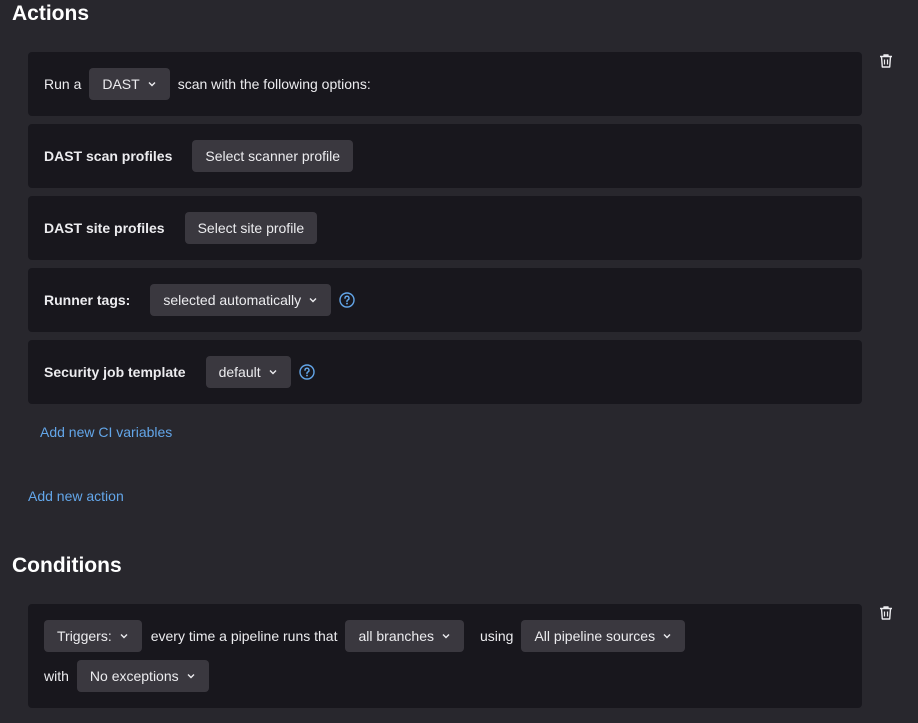 Image resolution: width=918 pixels, height=723 pixels. I want to click on conditions-heading: Conditions, so click(67, 565).